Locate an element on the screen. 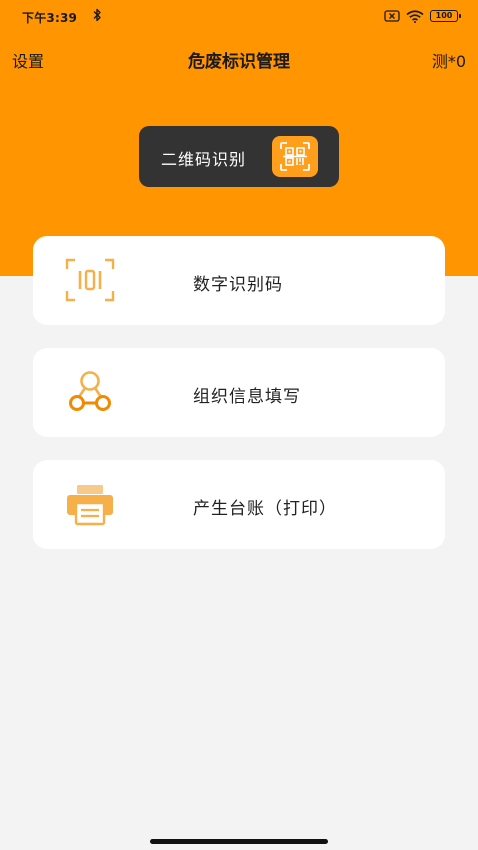 The image size is (478, 850). qr-recognize-label: 二维码识别 is located at coordinates (204, 159).